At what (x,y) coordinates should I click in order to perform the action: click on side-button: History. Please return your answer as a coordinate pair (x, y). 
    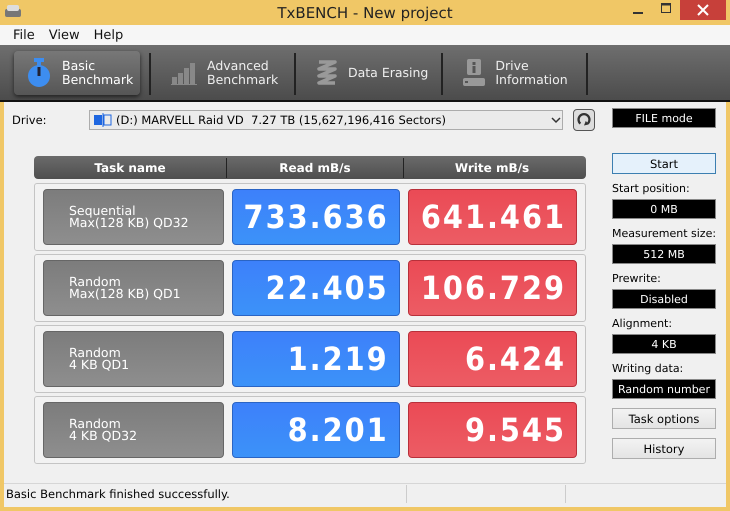
    Looking at the image, I should click on (664, 448).